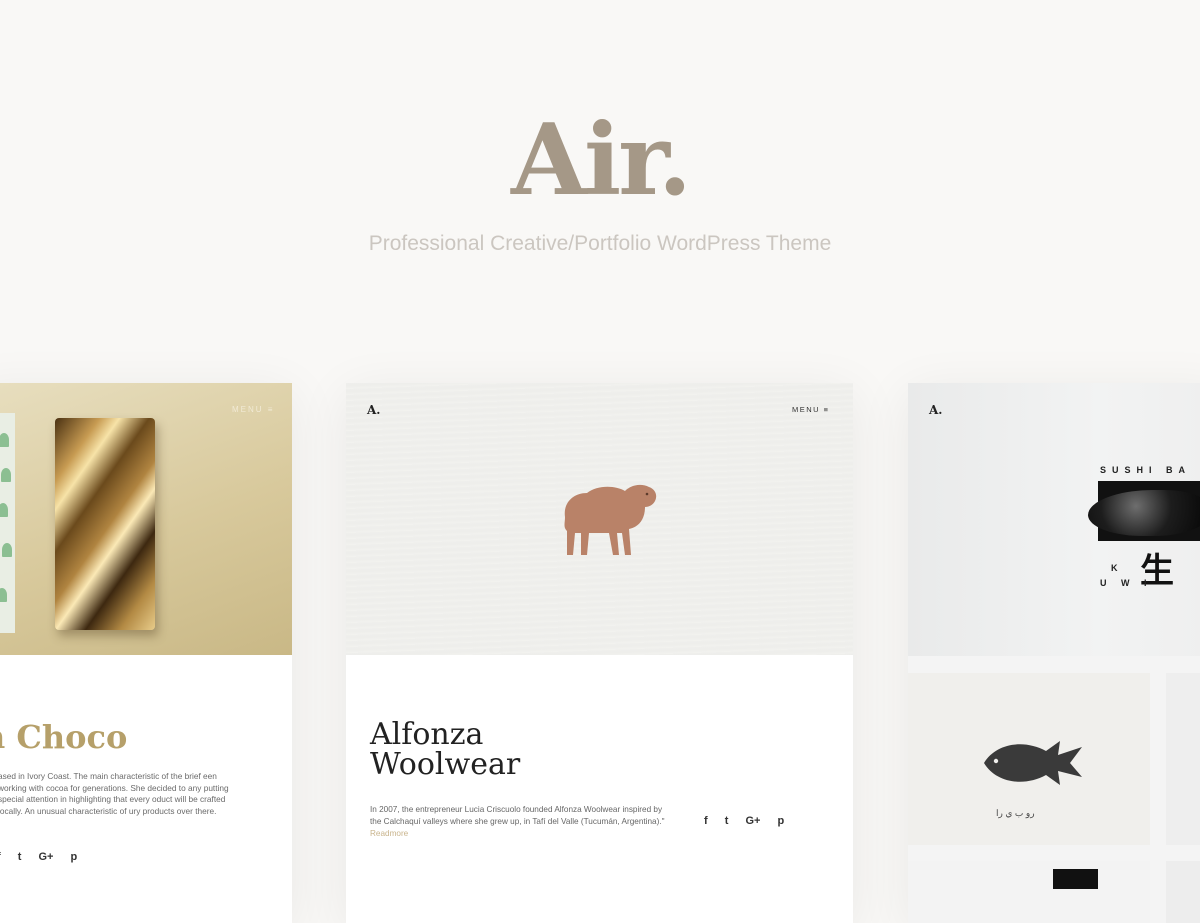 This screenshot has width=1200, height=923. What do you see at coordinates (445, 764) in the screenshot?
I see `title-line-2: Woolwear` at bounding box center [445, 764].